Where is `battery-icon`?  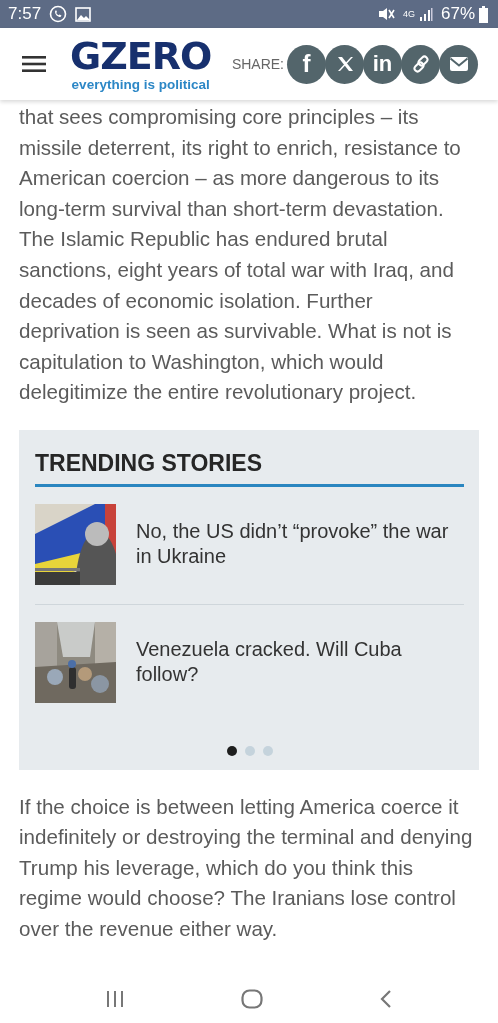 battery-icon is located at coordinates (483, 14).